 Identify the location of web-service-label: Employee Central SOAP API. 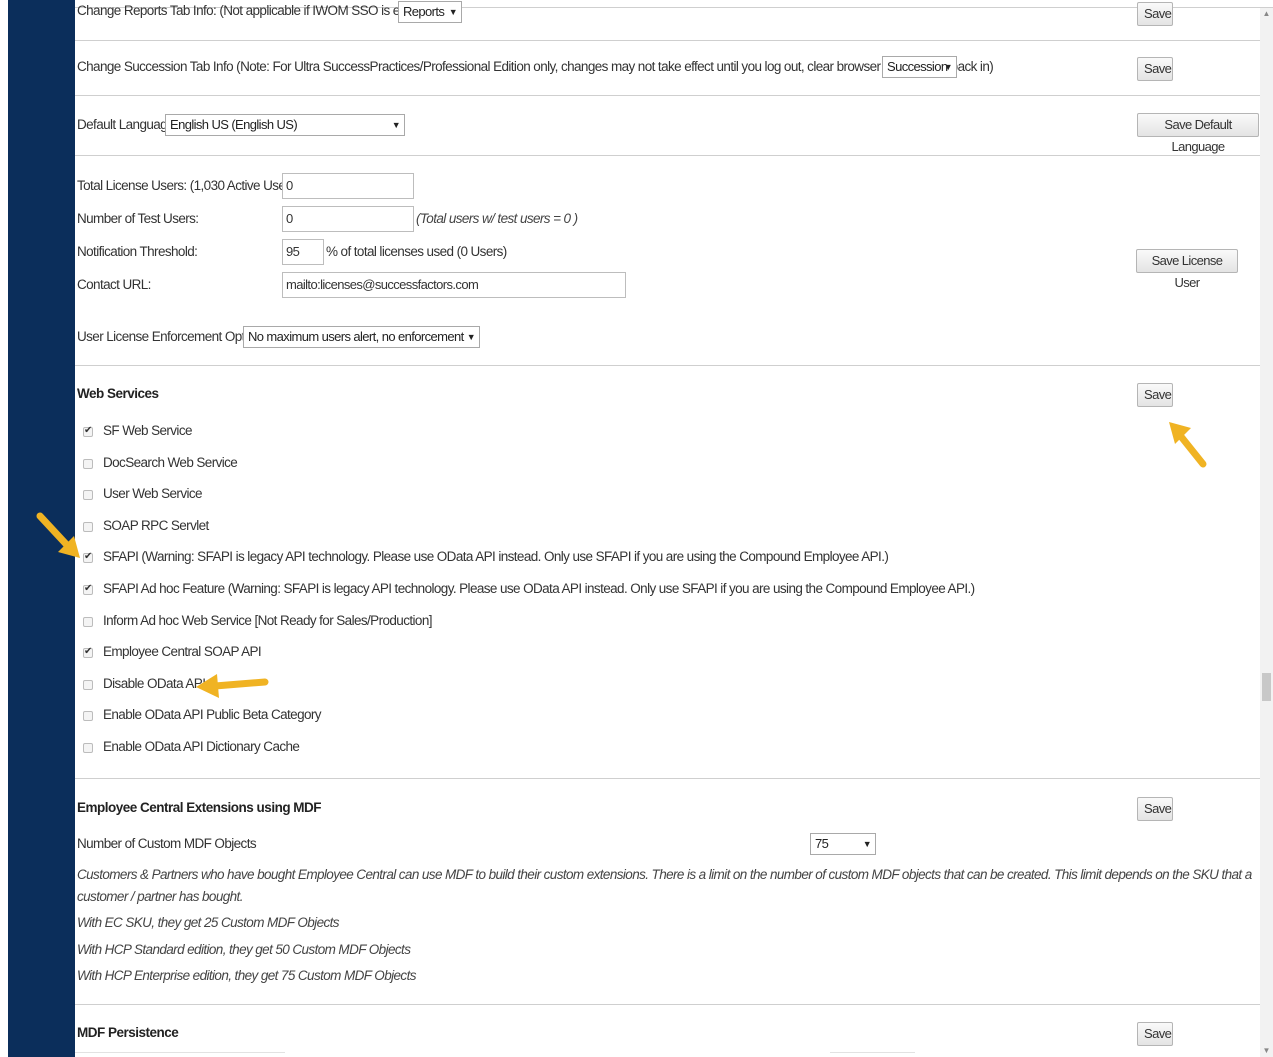
(182, 651).